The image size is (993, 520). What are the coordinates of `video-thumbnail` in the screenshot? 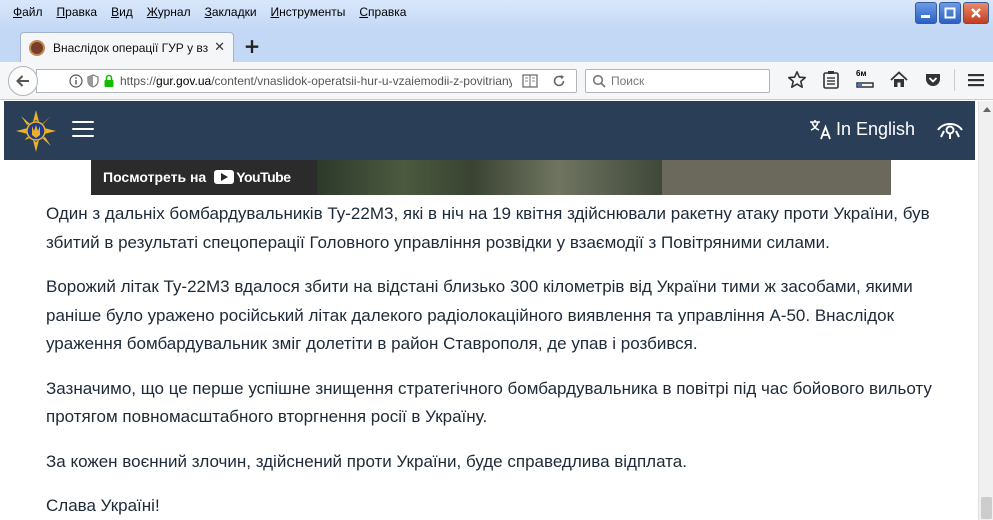 It's located at (489, 177).